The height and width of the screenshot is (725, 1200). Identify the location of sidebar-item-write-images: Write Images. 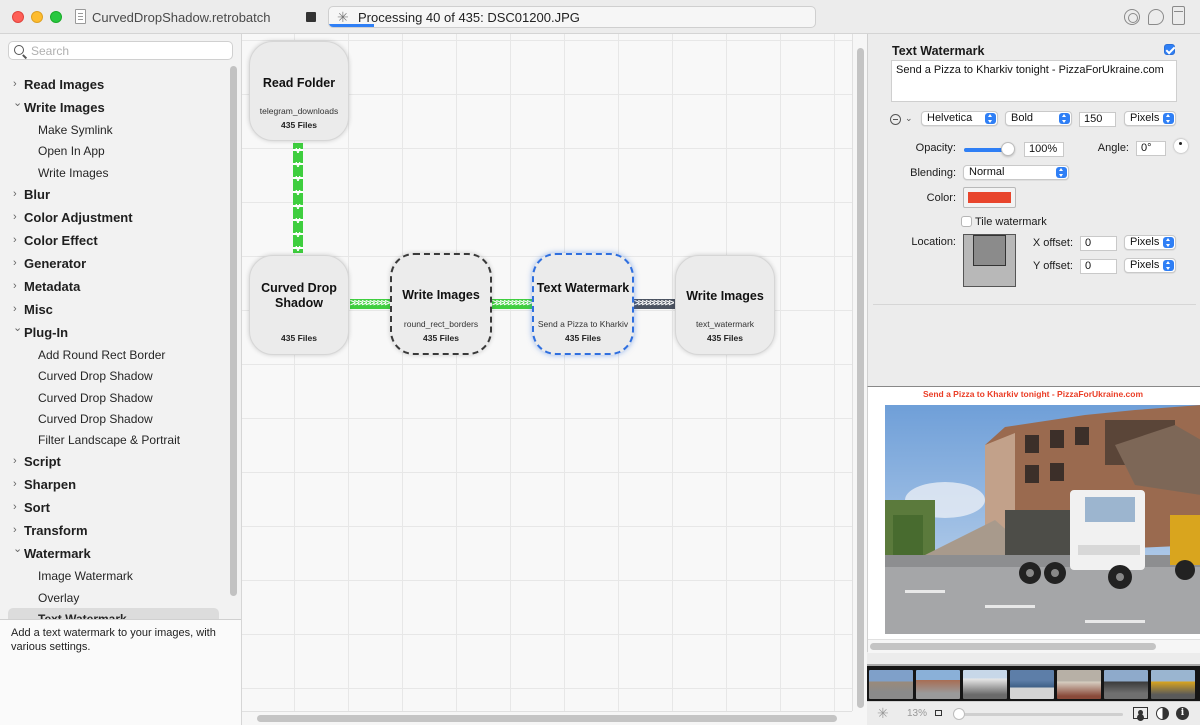
(114, 173).